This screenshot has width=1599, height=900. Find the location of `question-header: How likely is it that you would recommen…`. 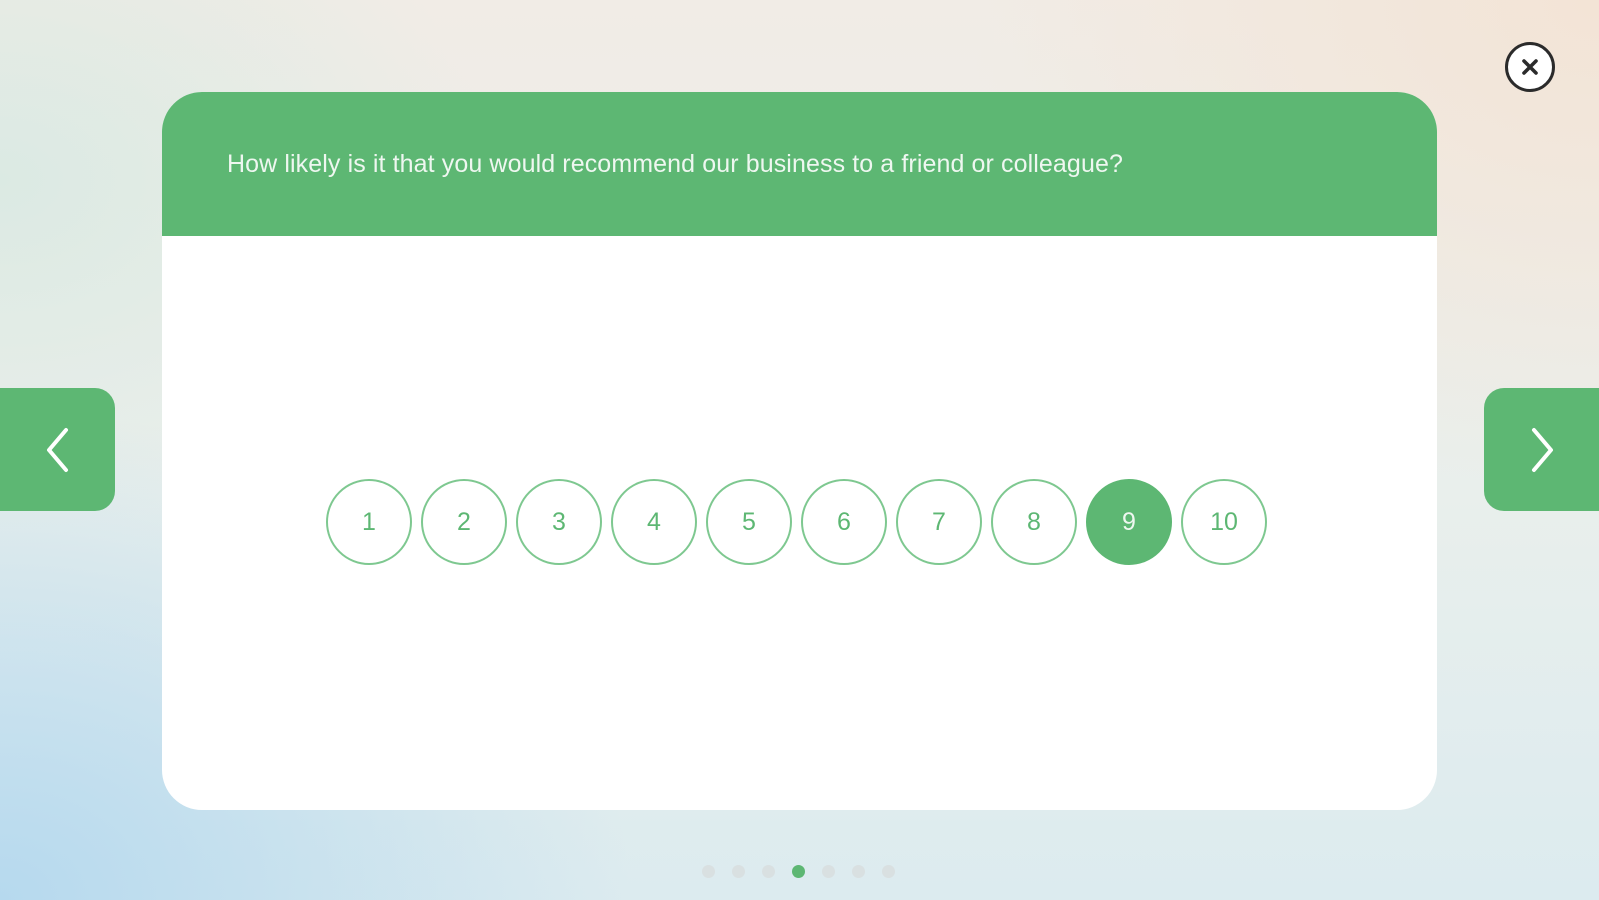

question-header: How likely is it that you would recommen… is located at coordinates (799, 164).